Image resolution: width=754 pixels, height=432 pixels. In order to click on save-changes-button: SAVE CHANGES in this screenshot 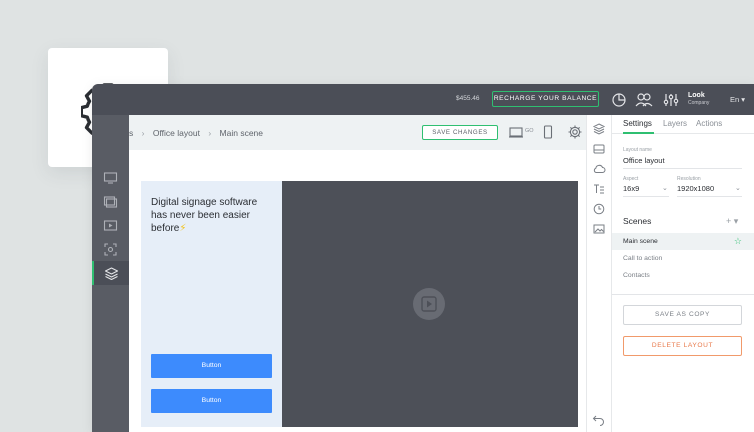, I will do `click(460, 132)`.